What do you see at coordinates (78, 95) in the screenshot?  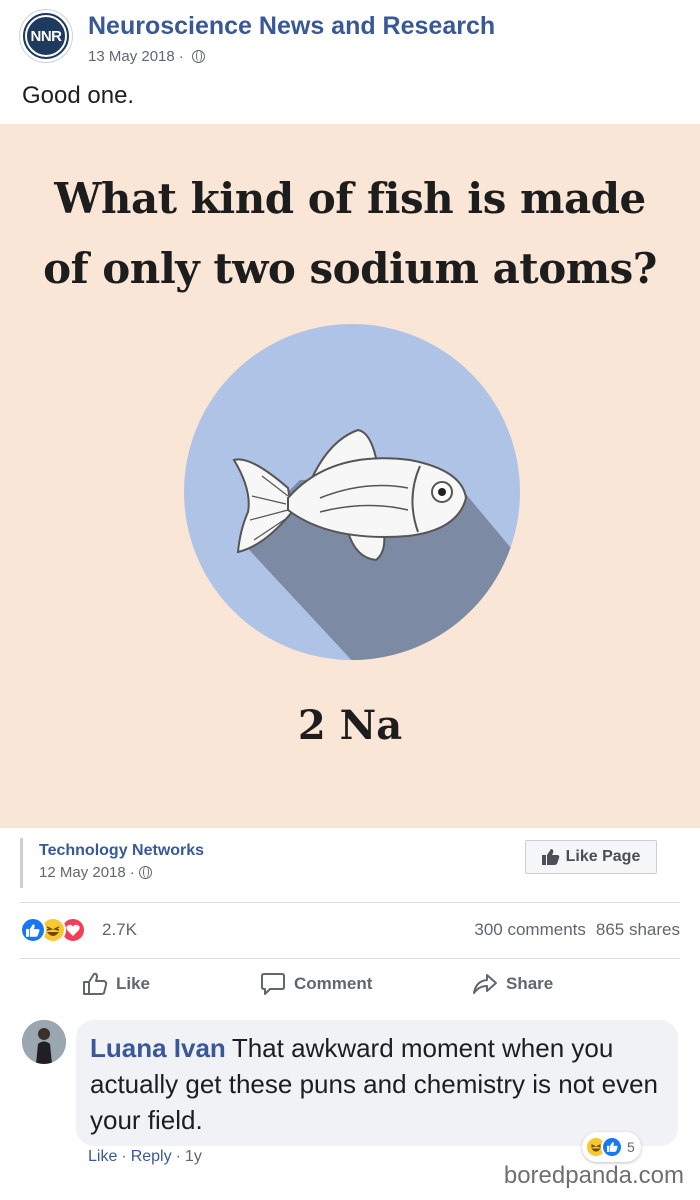 I see `post-text: Good one.` at bounding box center [78, 95].